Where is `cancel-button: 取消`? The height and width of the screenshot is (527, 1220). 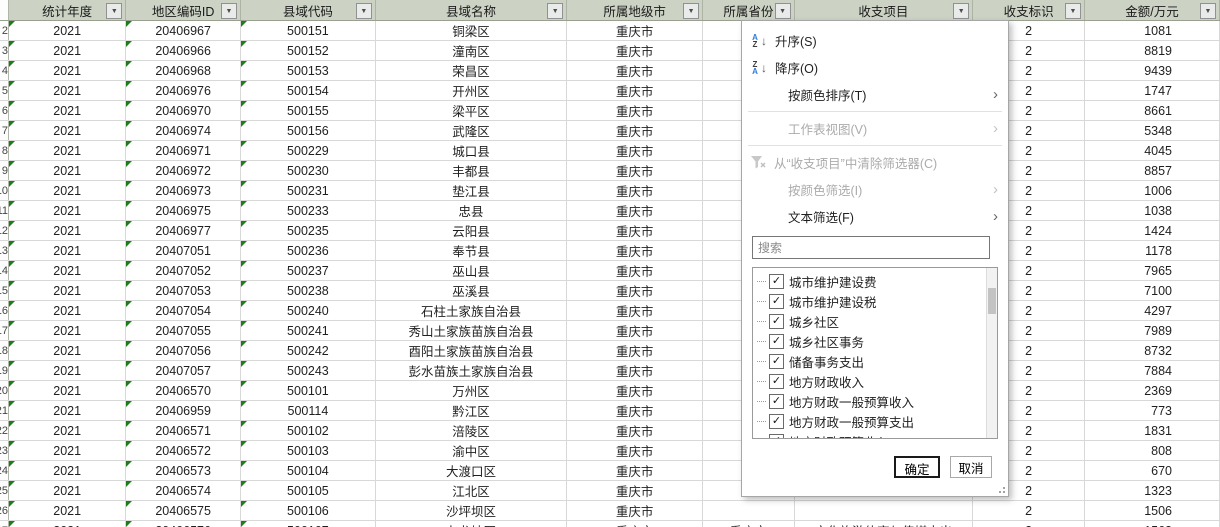
cancel-button: 取消 is located at coordinates (971, 467).